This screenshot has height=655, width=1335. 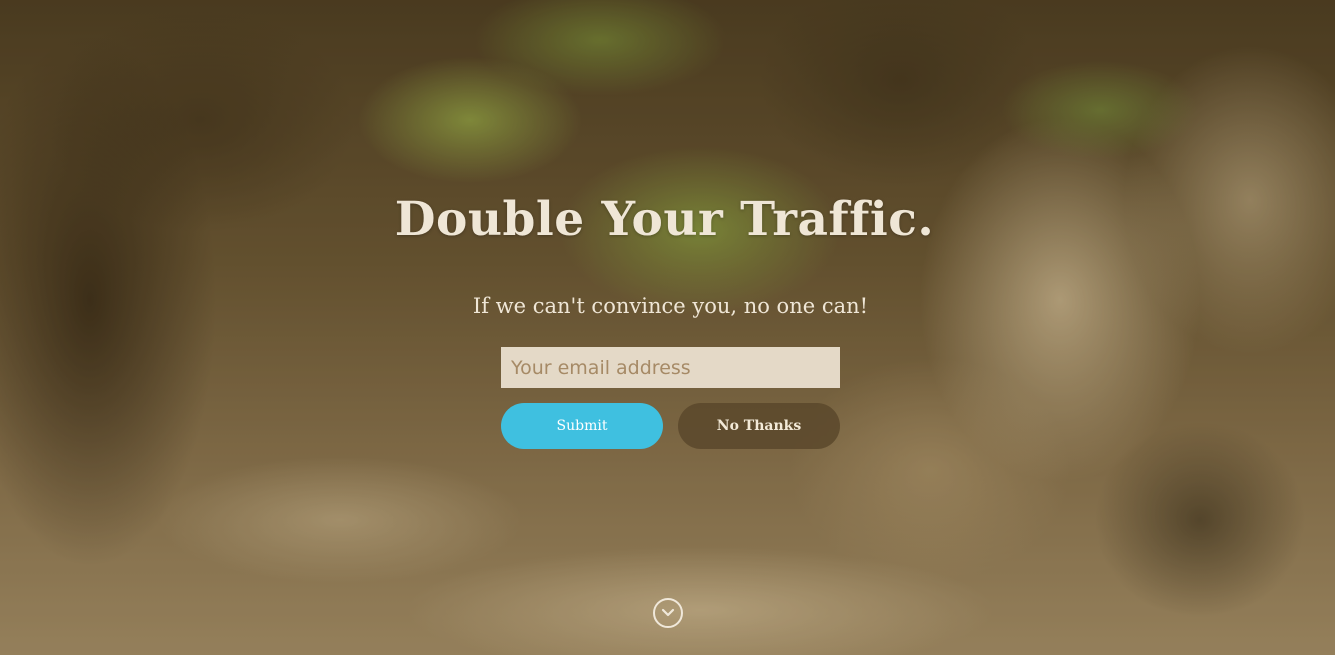 I want to click on scroll-down-button, so click(x=668, y=613).